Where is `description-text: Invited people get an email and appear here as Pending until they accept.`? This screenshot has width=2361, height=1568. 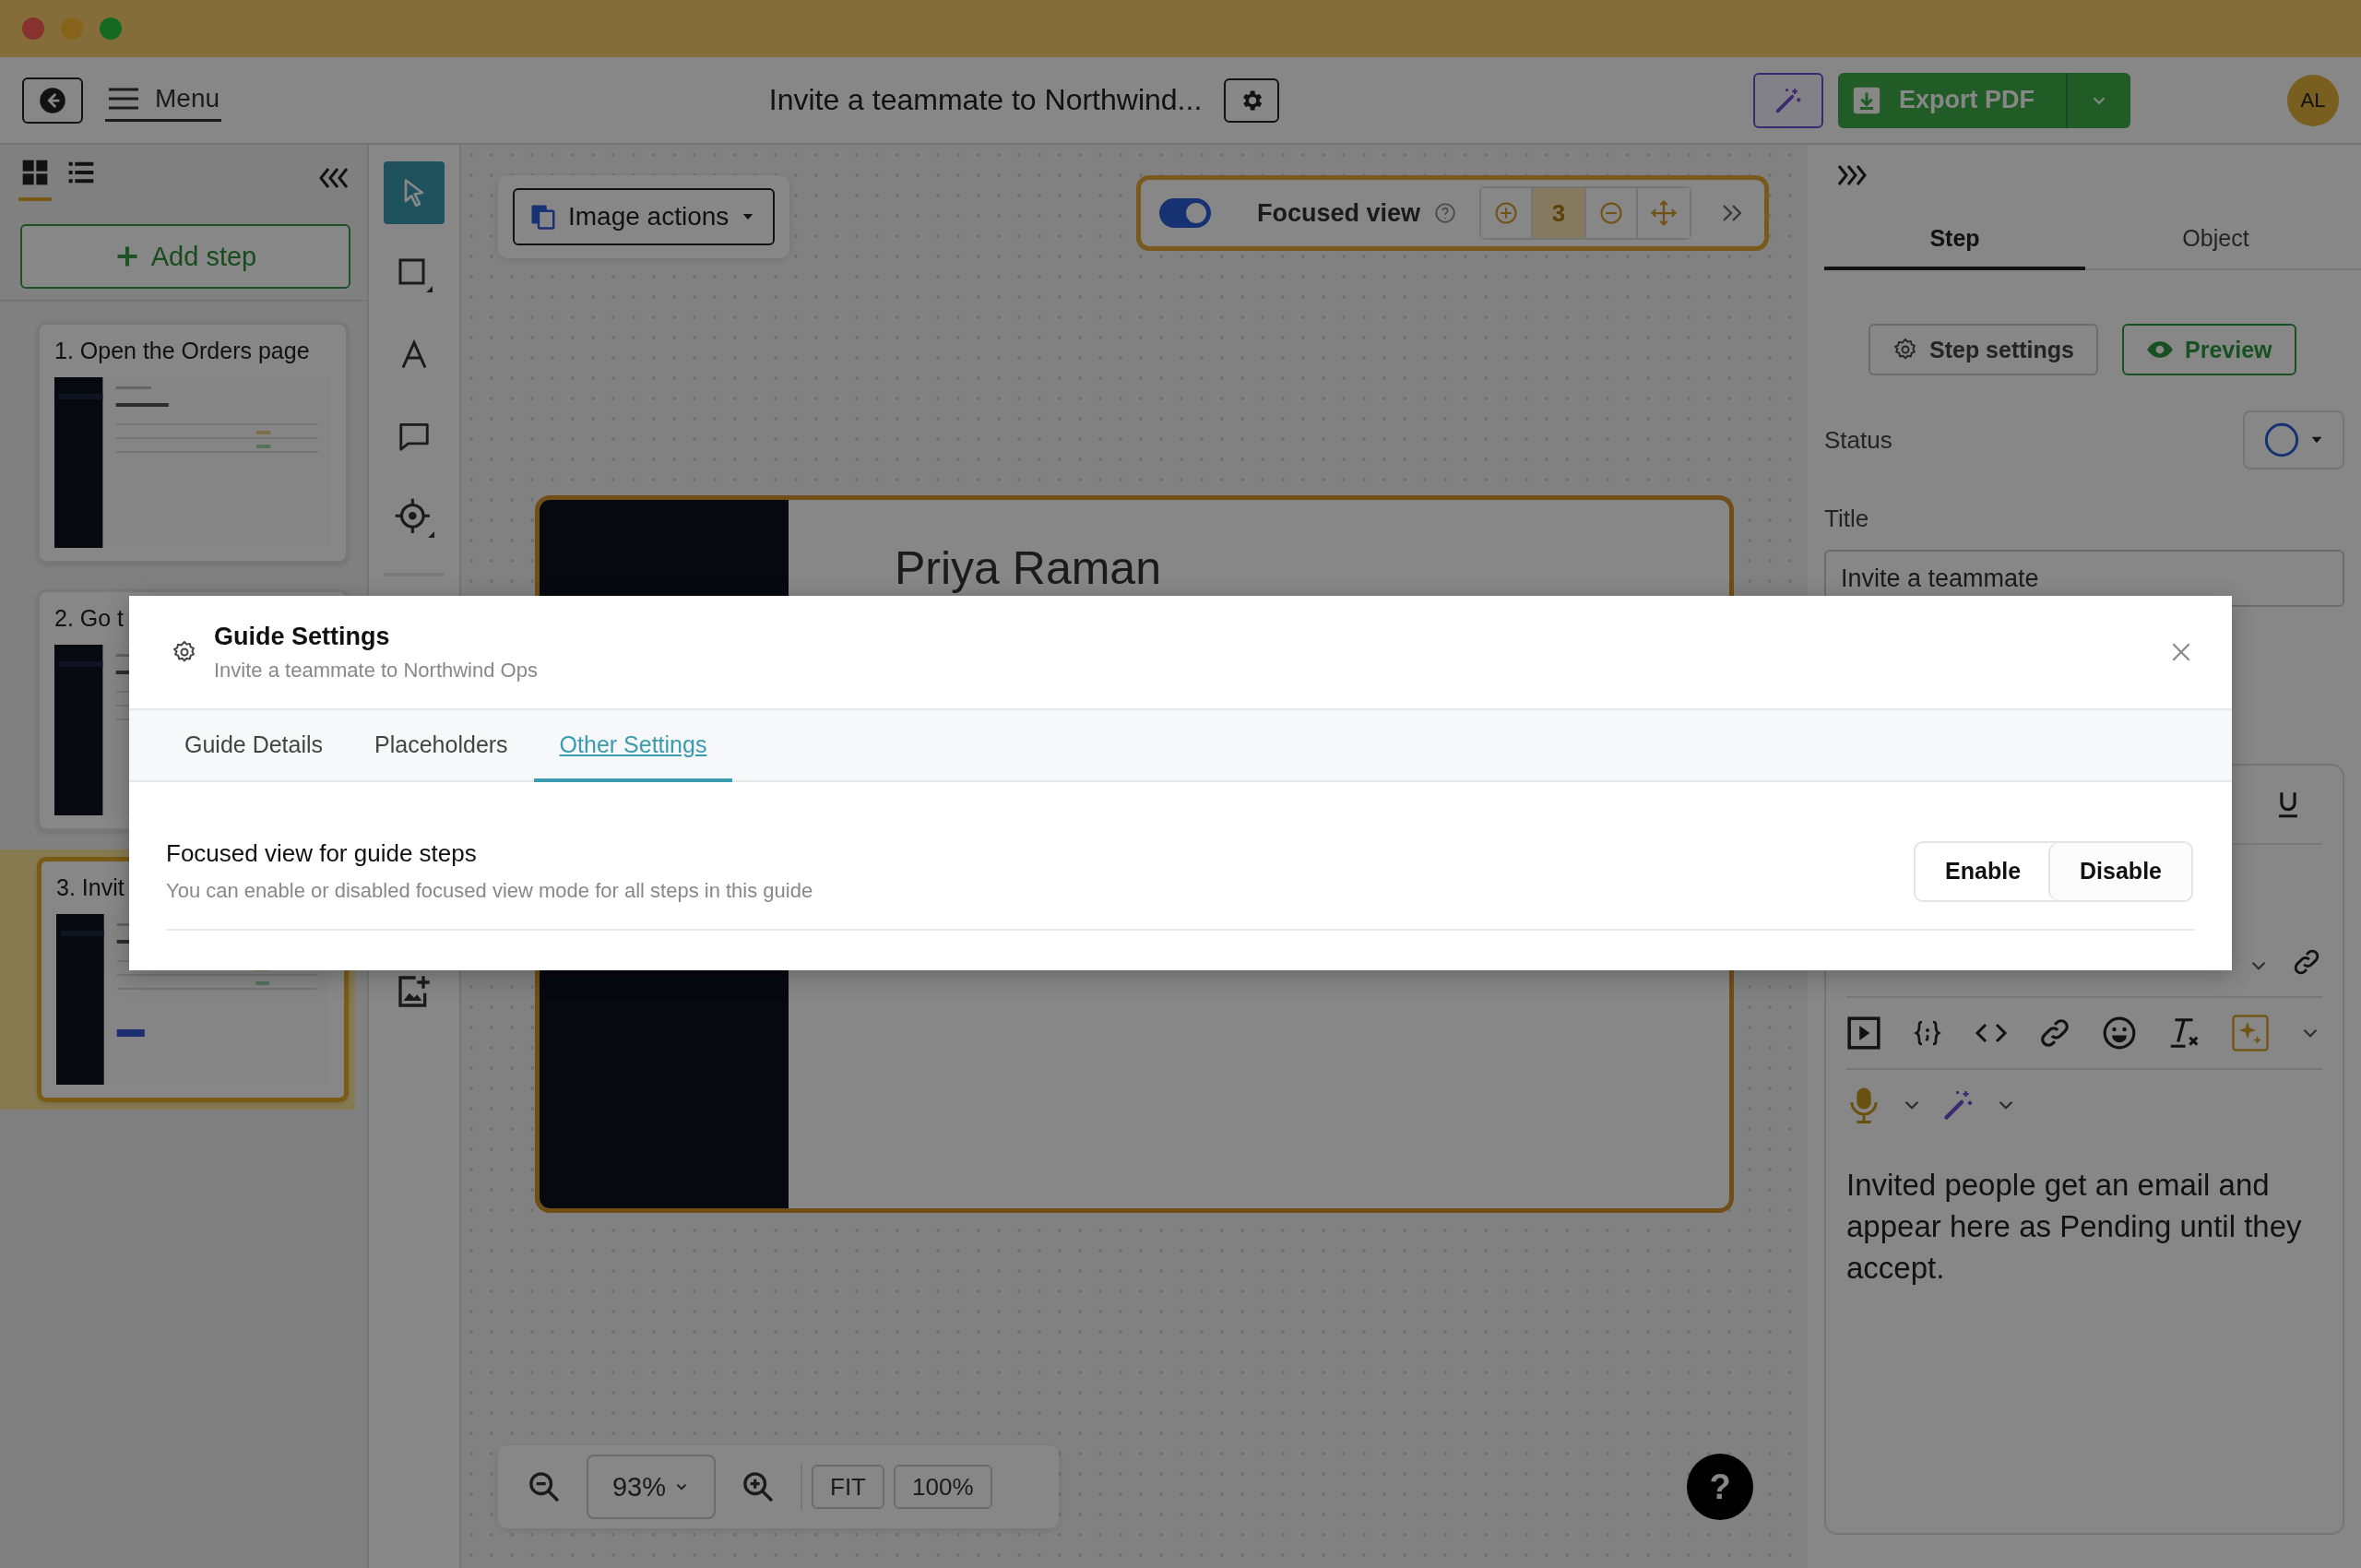 description-text: Invited people get an email and appear here as Pending until they accept. is located at coordinates (2074, 1227).